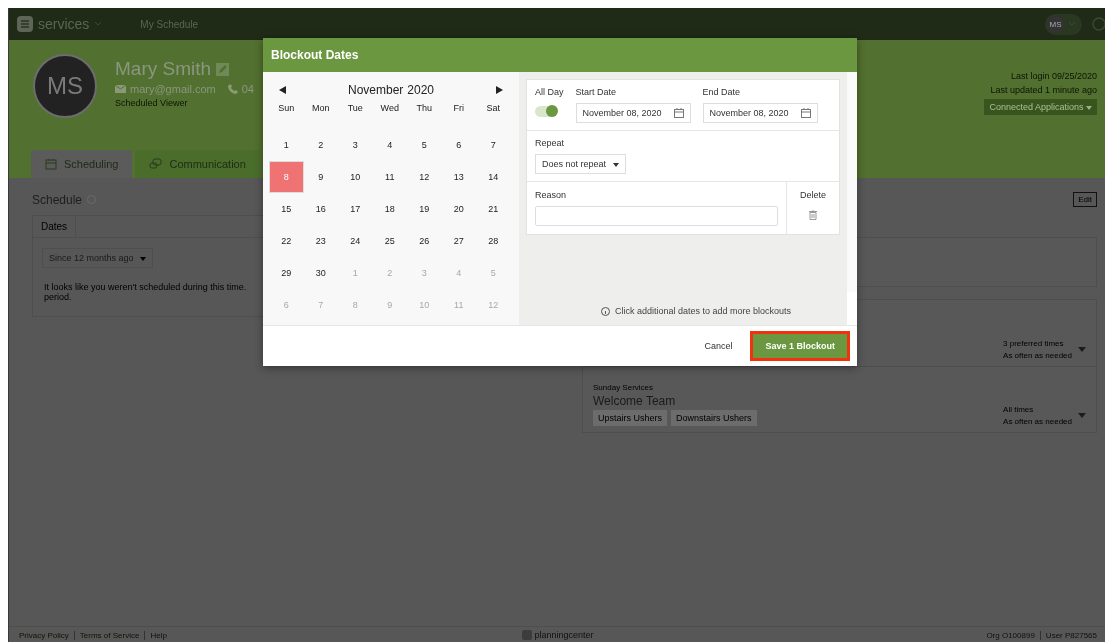 The height and width of the screenshot is (642, 1105). What do you see at coordinates (550, 143) in the screenshot?
I see `field-label: Repeat` at bounding box center [550, 143].